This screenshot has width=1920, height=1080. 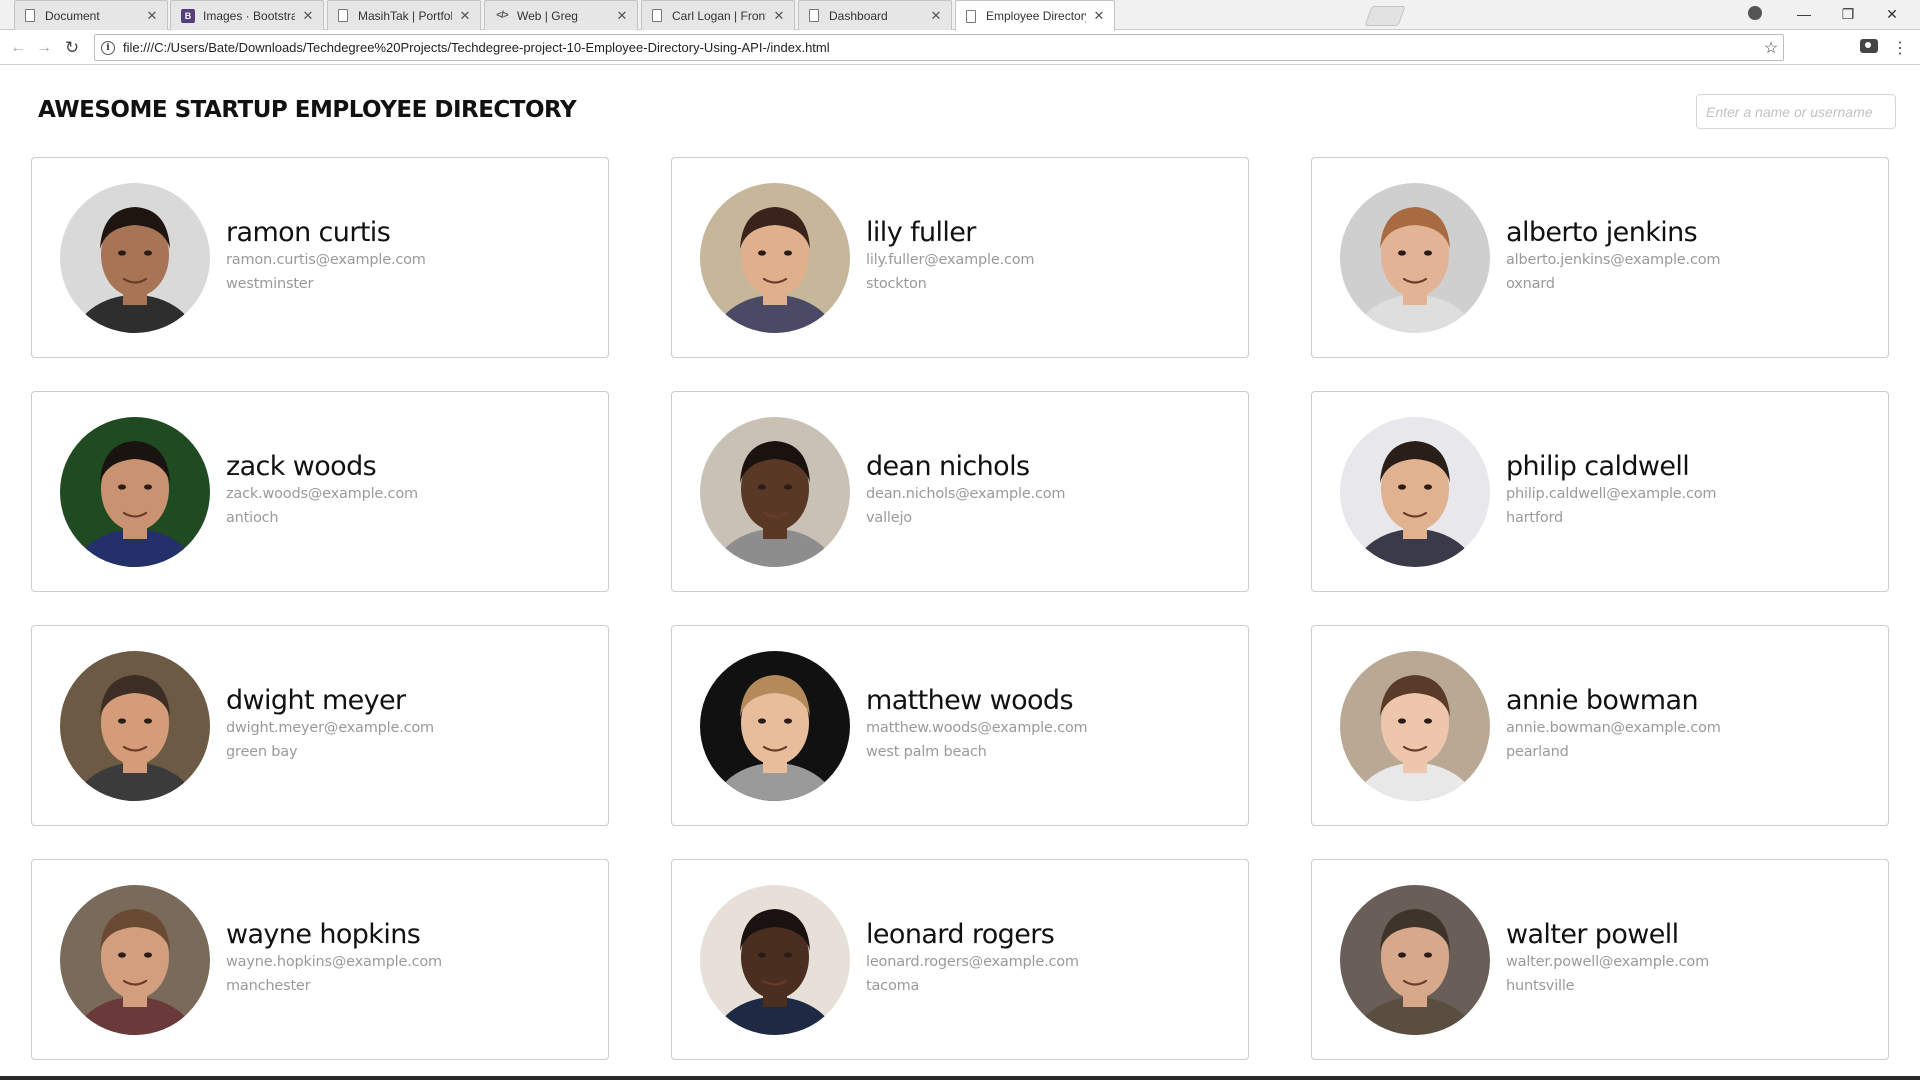 What do you see at coordinates (1771, 48) in the screenshot?
I see `bookmark-star-icon: ☆` at bounding box center [1771, 48].